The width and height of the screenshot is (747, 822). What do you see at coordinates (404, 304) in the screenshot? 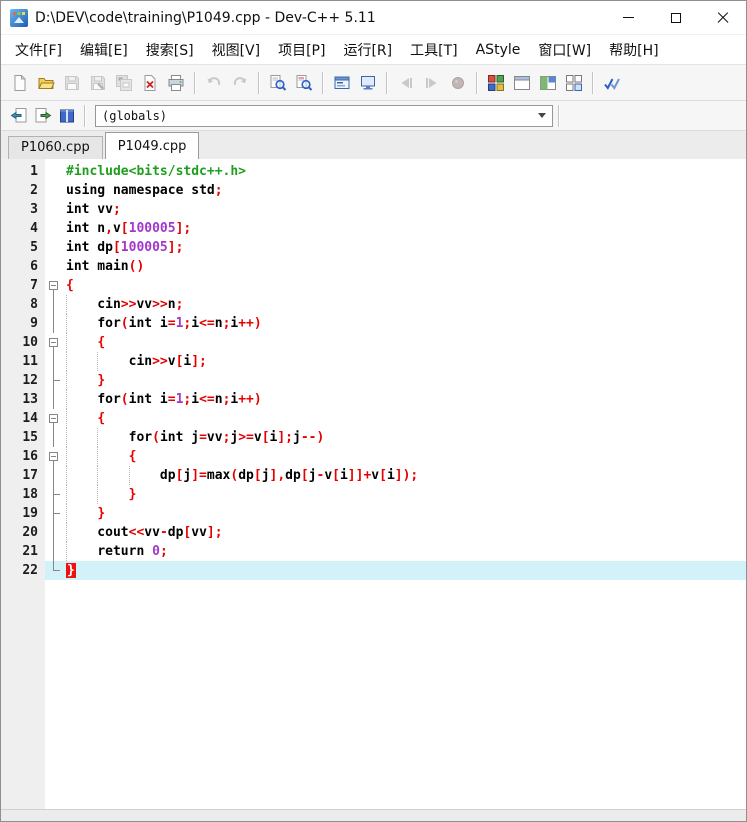
I see `code-line: cin>>vv>>n;` at bounding box center [404, 304].